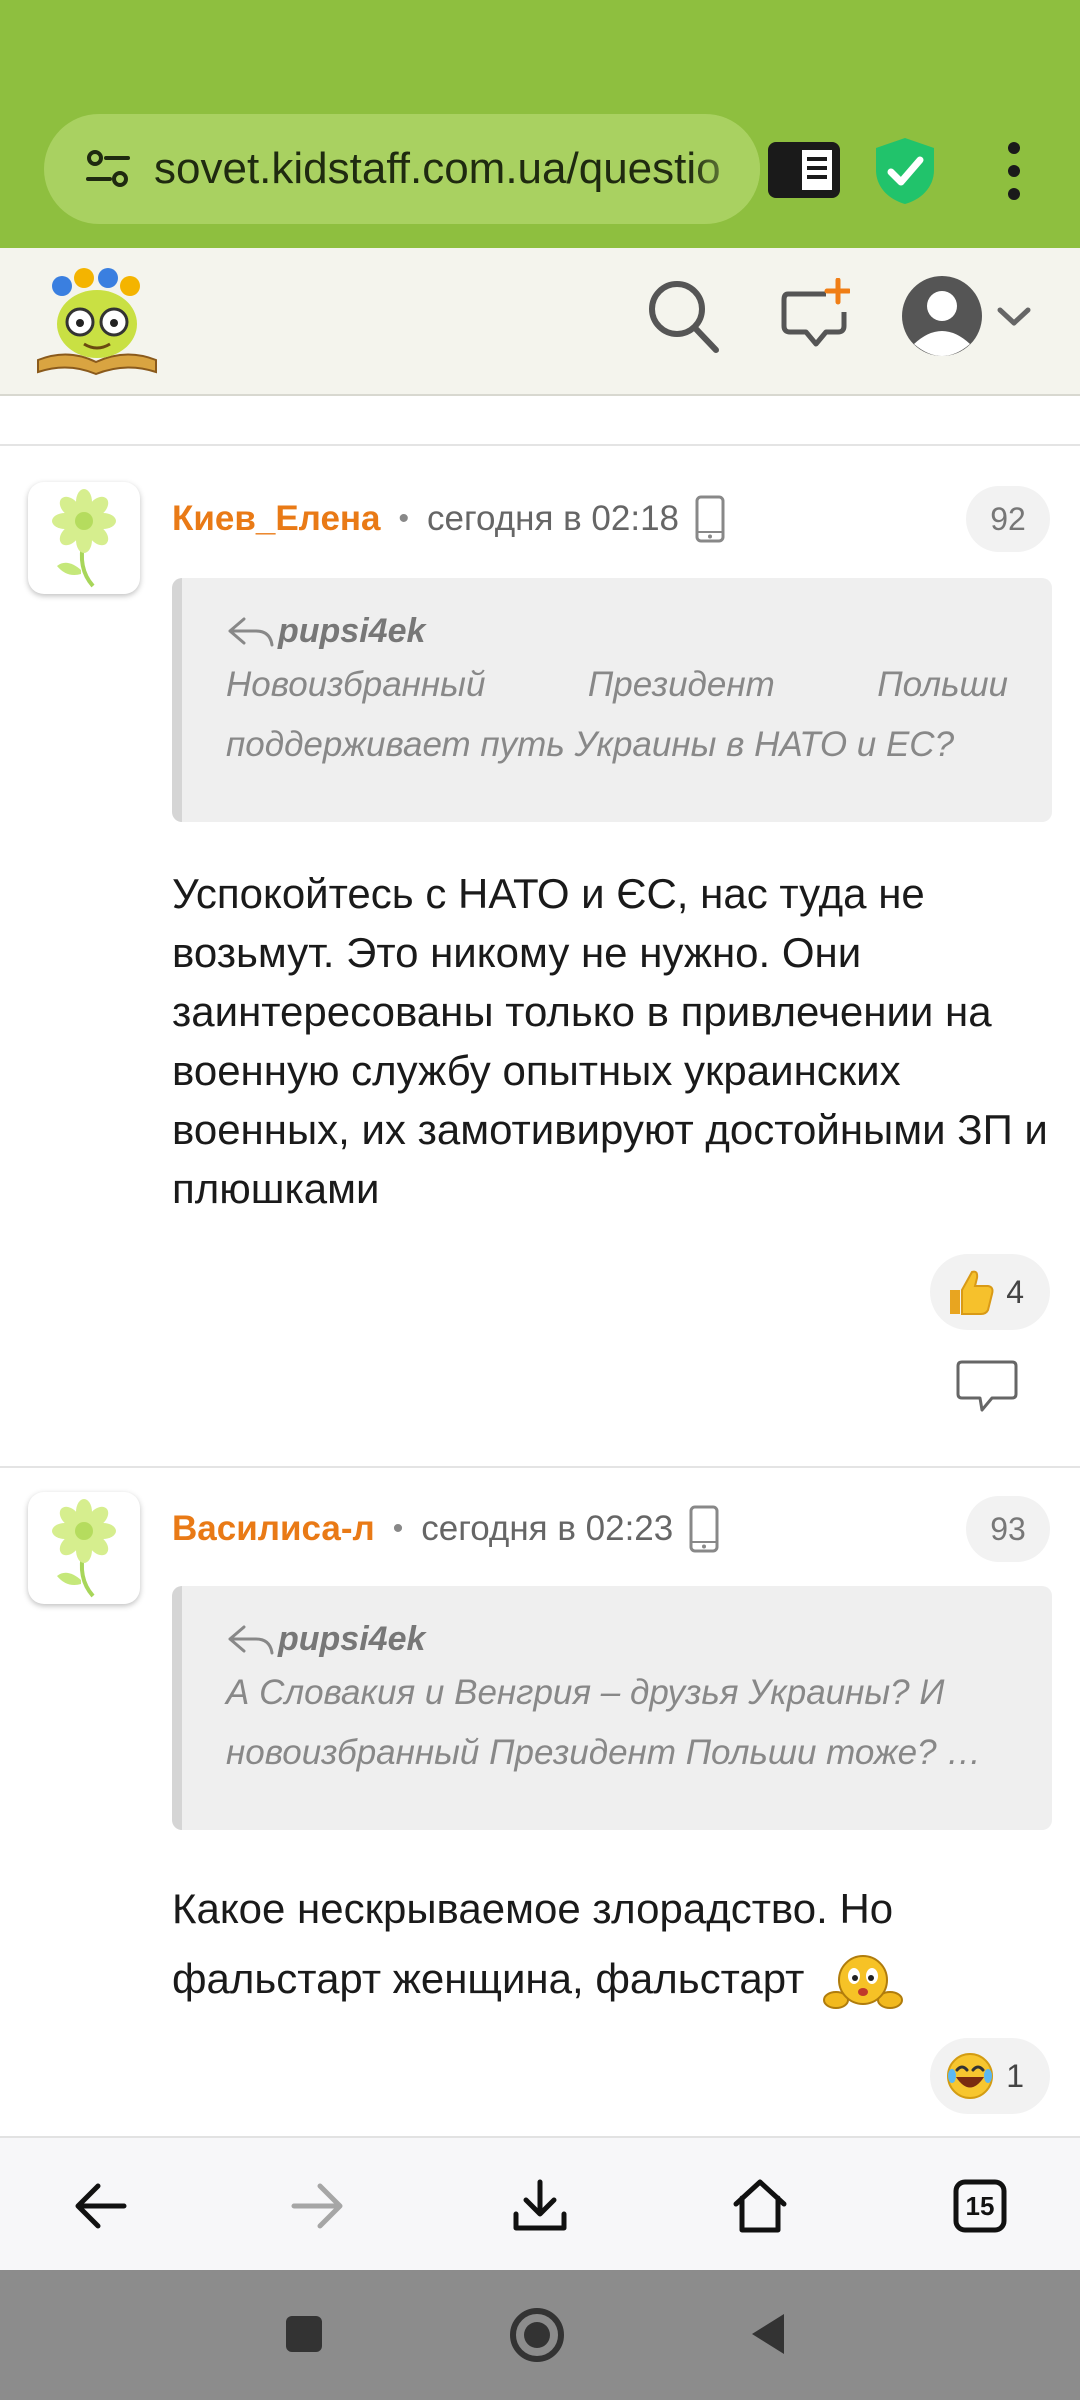 The width and height of the screenshot is (1080, 2400). Describe the element at coordinates (108, 169) in the screenshot. I see `site-settings-icon` at that location.